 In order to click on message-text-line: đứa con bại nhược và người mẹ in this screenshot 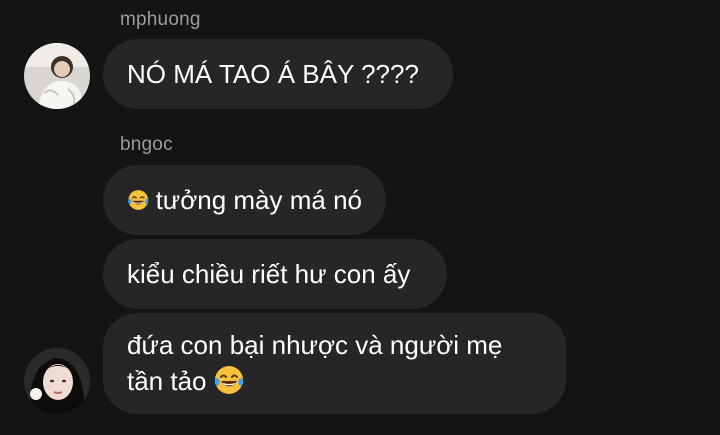, I will do `click(315, 345)`.